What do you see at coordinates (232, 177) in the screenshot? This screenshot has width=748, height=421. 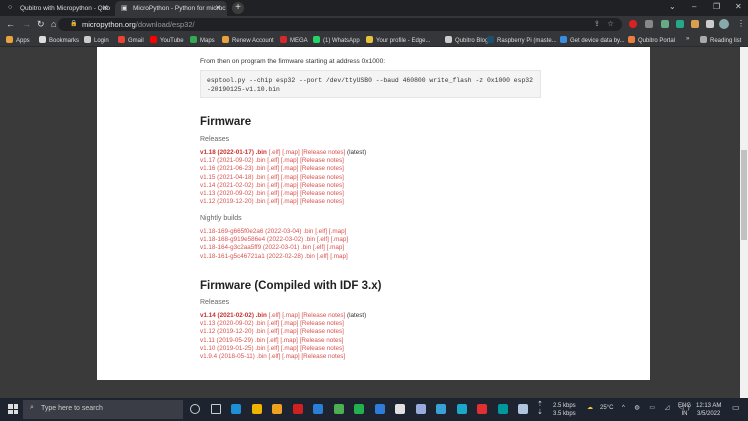 I see `firmware-bin-link: v1.15 (2021-04-18) .bin` at bounding box center [232, 177].